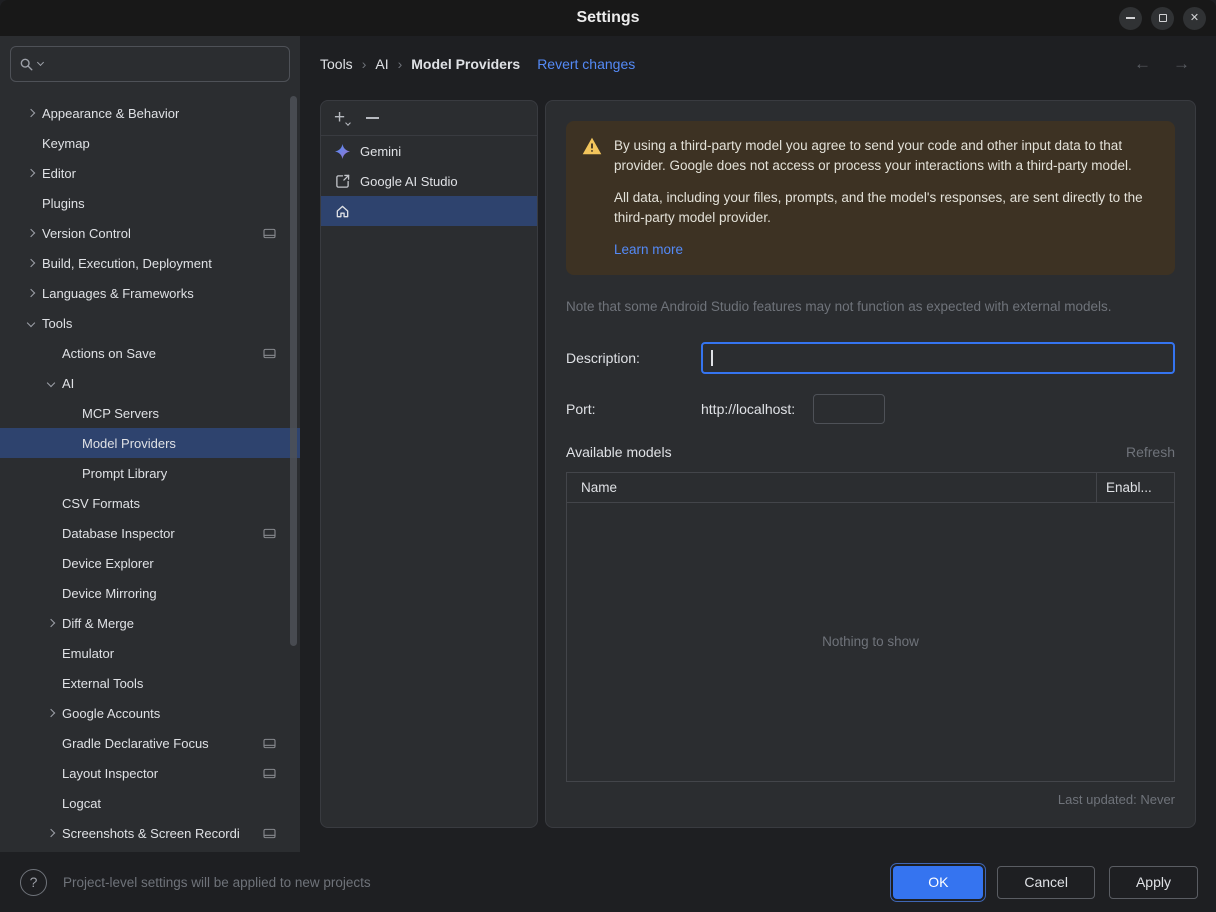 This screenshot has height=912, width=1216. Describe the element at coordinates (619, 451) in the screenshot. I see `available-models-label: Available models` at that location.